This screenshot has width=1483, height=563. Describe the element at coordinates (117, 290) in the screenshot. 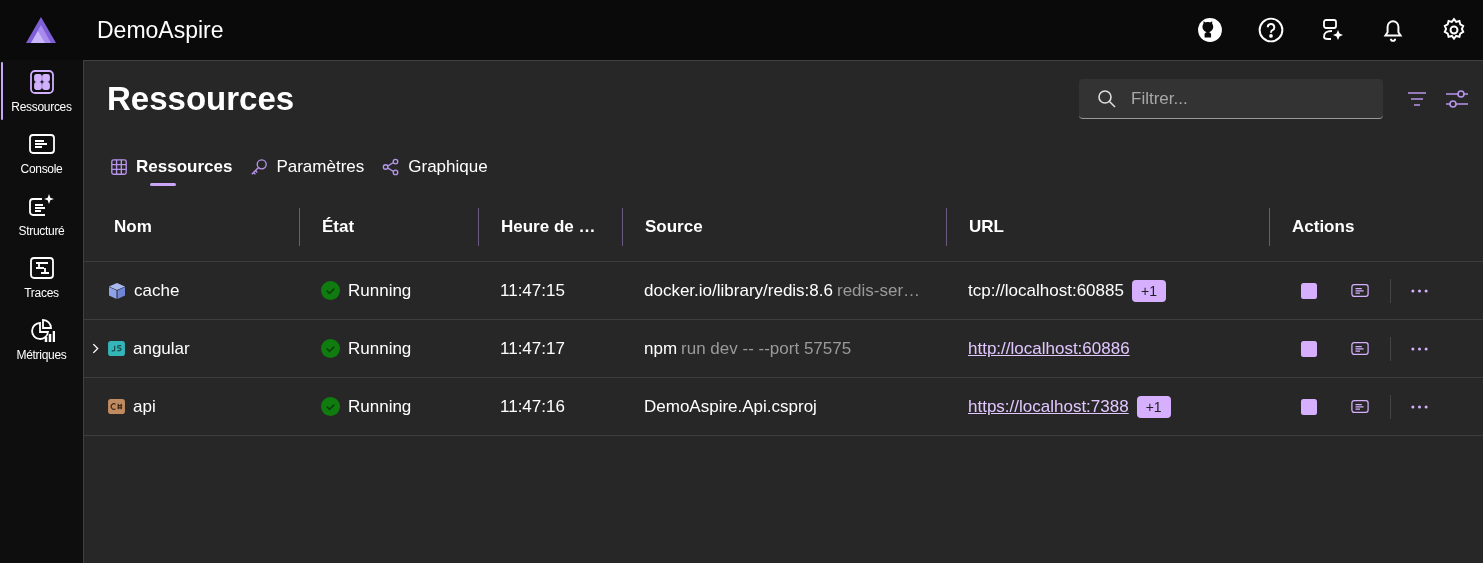

I see `cube-icon` at that location.